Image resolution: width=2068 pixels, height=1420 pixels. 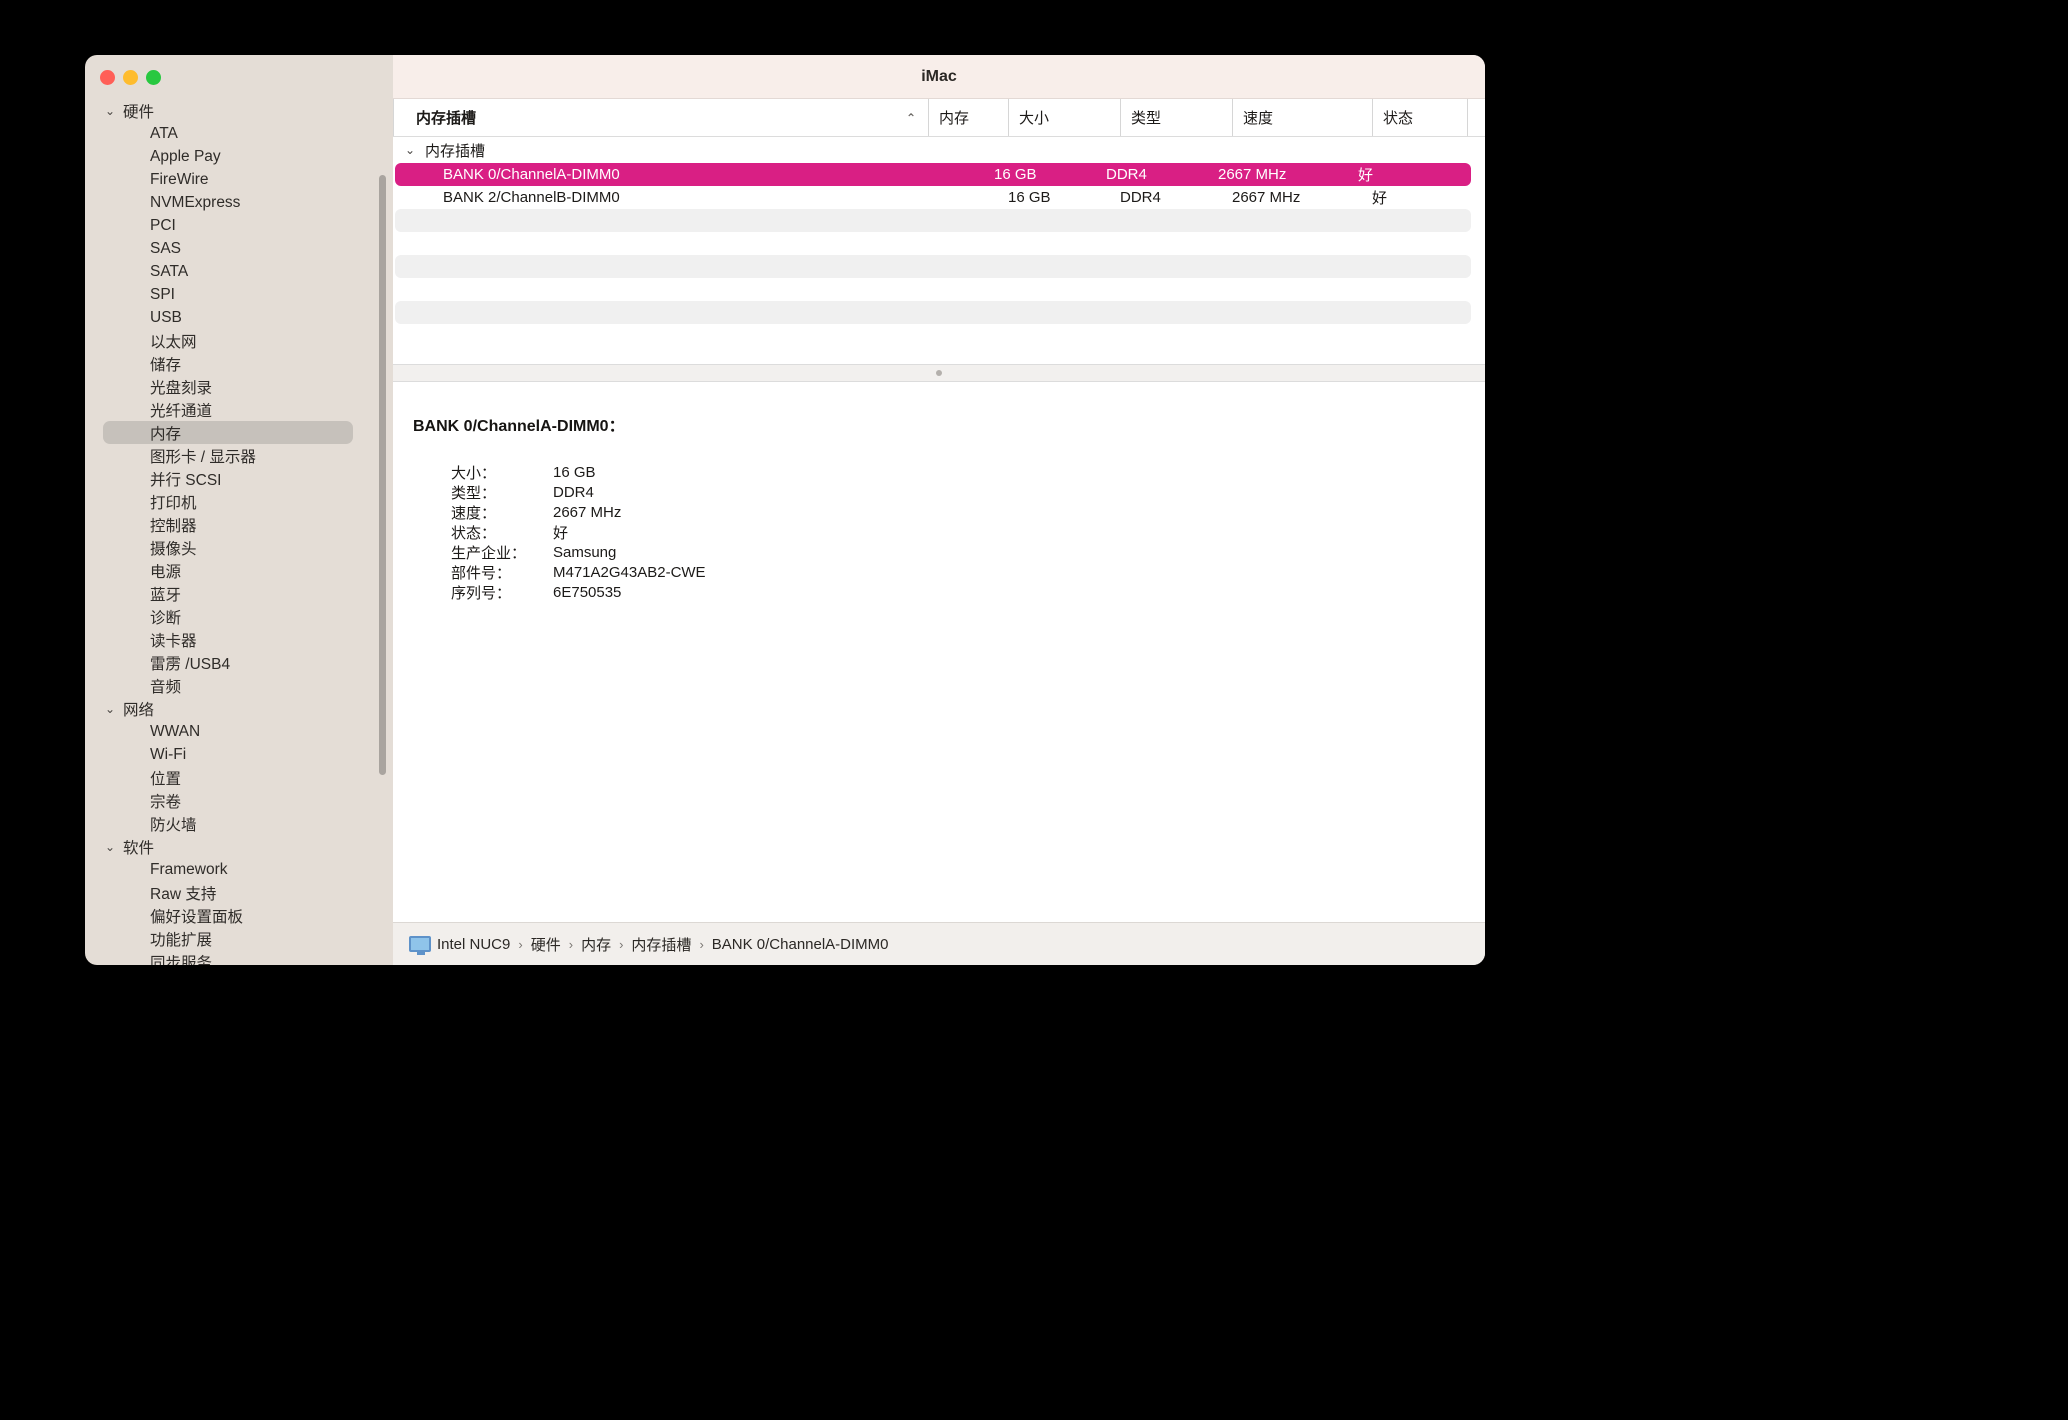 What do you see at coordinates (939, 552) in the screenshot?
I see `detail-row: 生产企业： Samsung` at bounding box center [939, 552].